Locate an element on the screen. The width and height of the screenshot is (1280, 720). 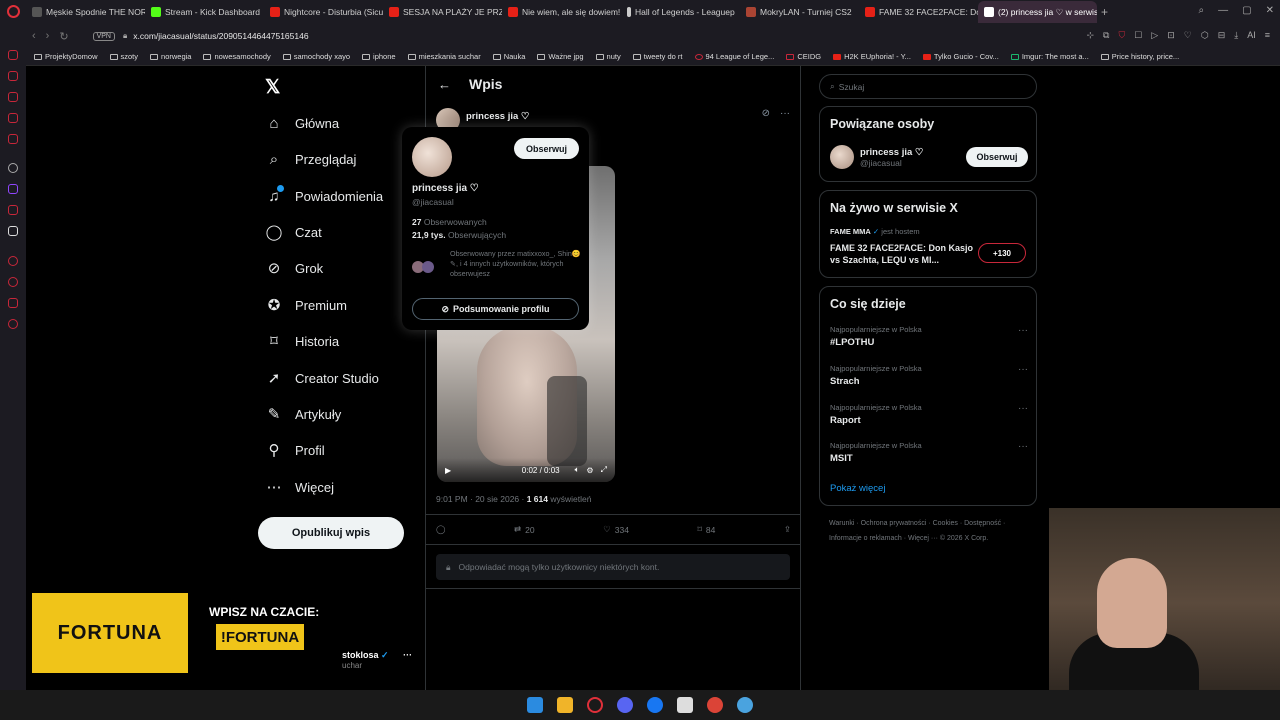
shield-icon: ⛉ is located at coordinates (1121, 35).